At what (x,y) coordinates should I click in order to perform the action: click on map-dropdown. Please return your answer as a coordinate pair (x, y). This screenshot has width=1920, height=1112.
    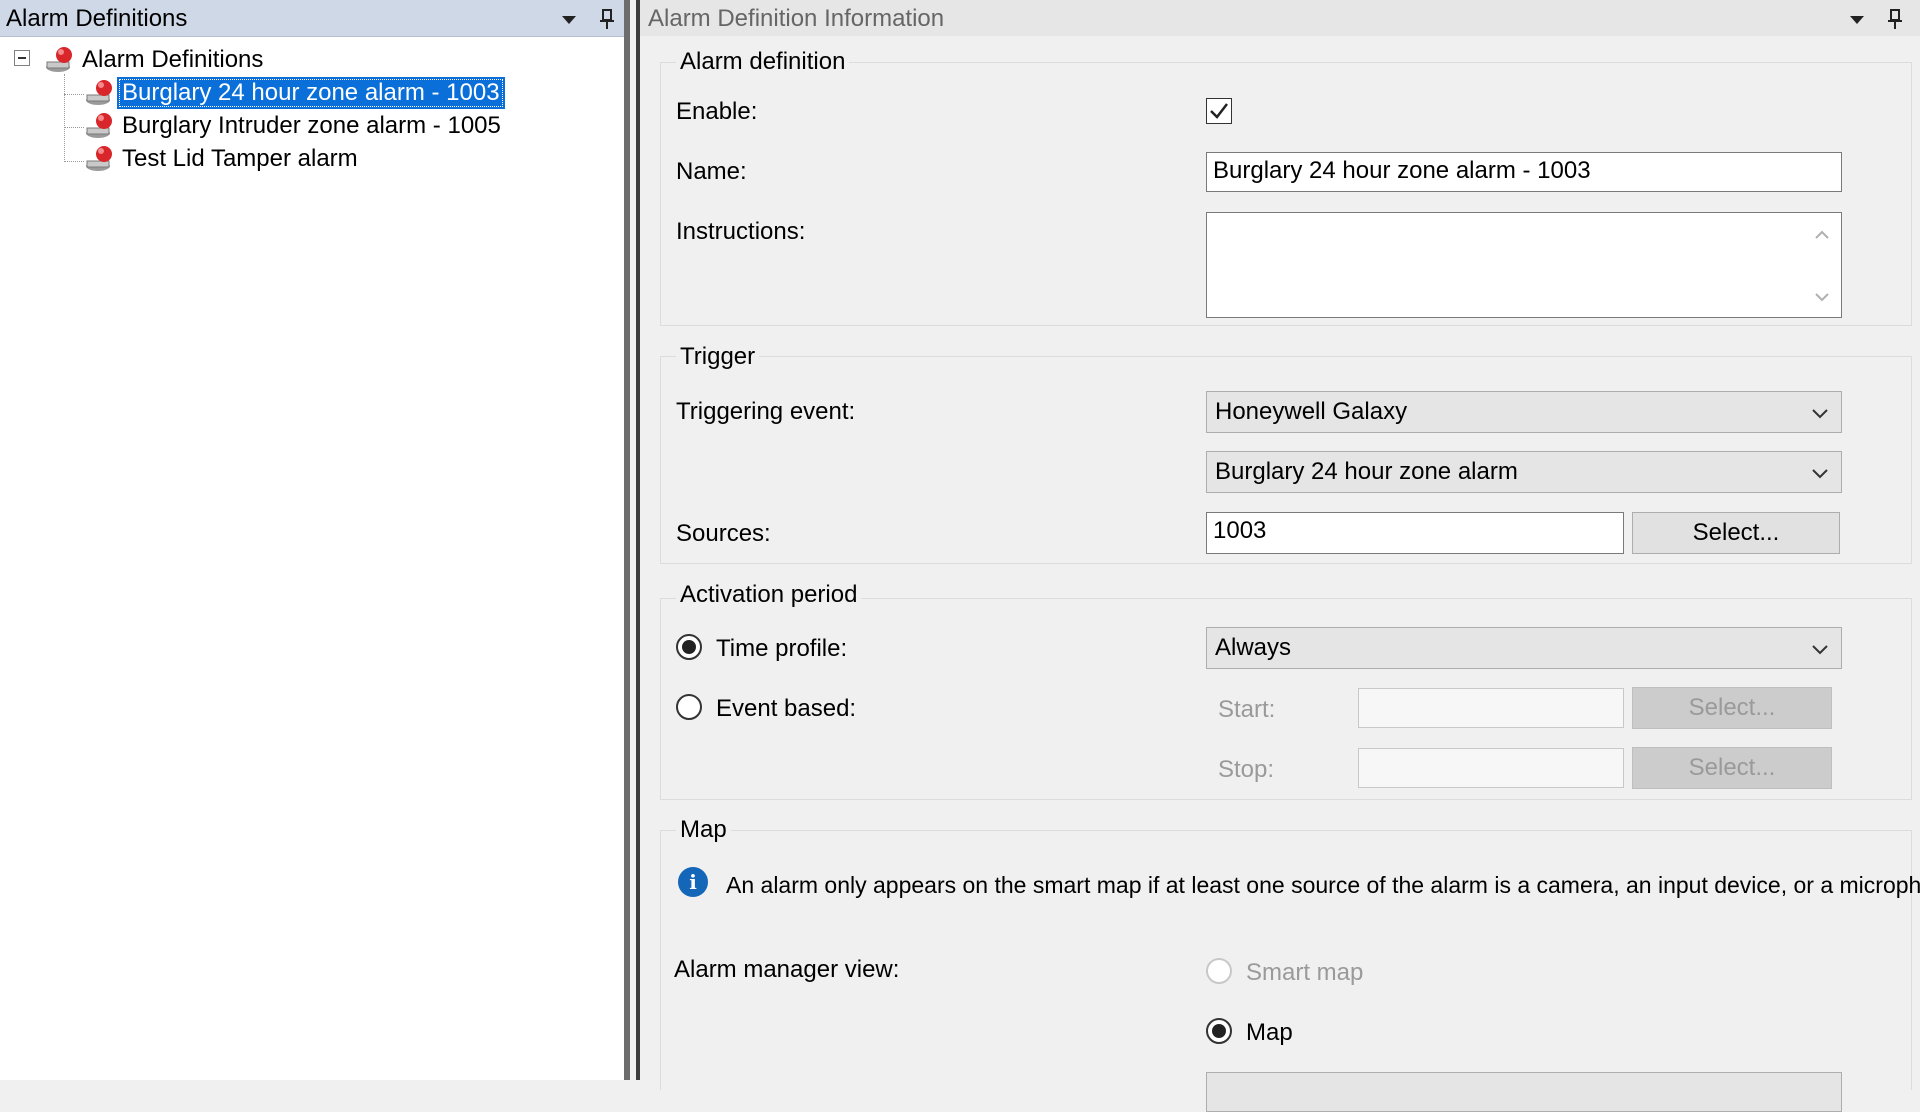
    Looking at the image, I should click on (1524, 1092).